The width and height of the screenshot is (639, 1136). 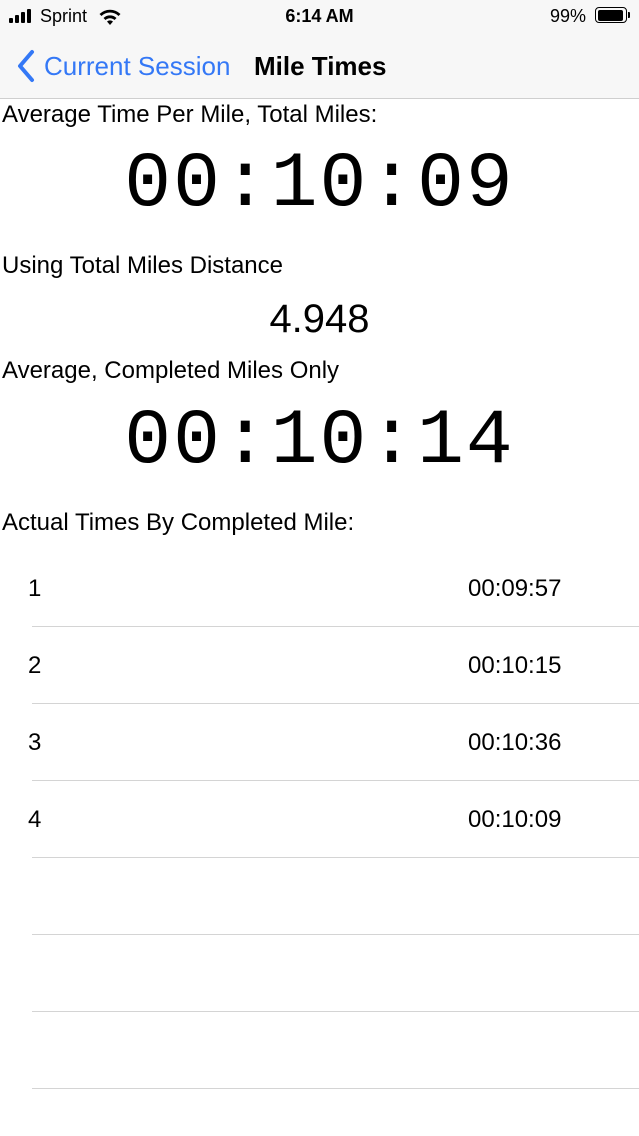 I want to click on mile-time: 00:09:57, so click(x=515, y=588).